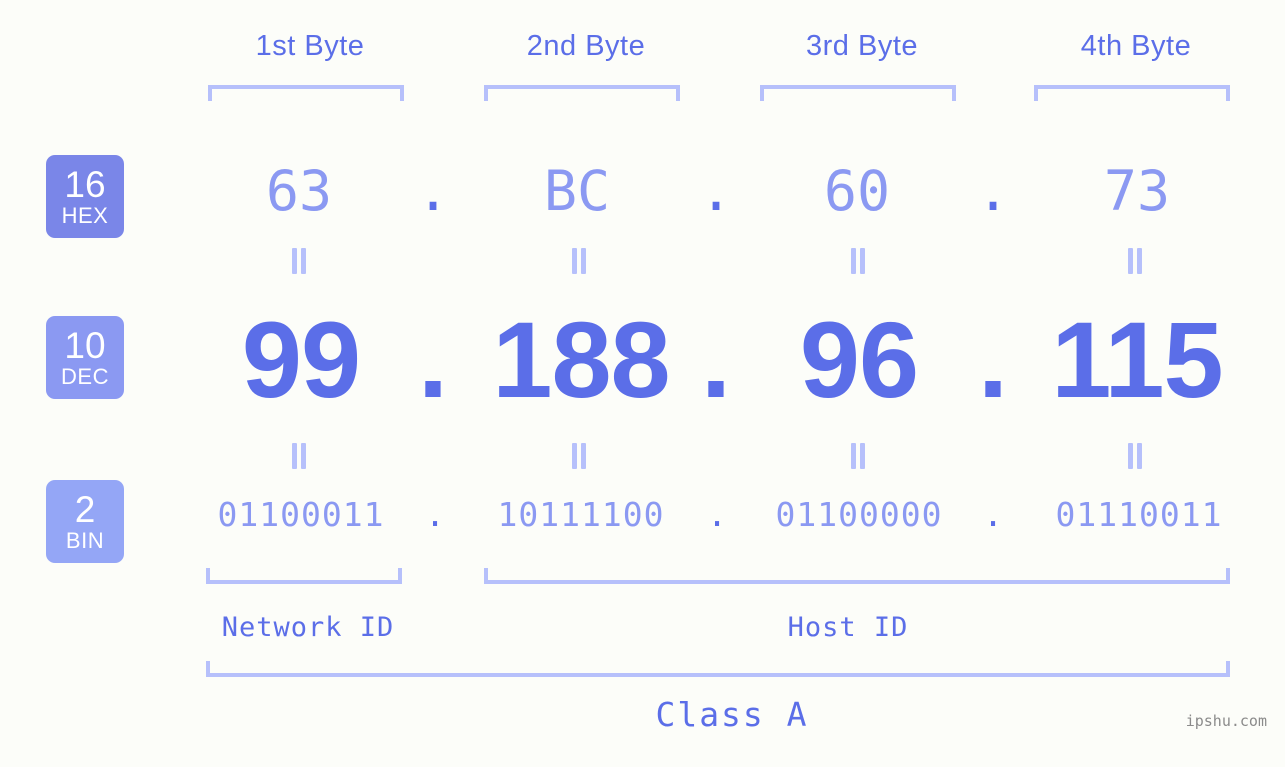 This screenshot has height=767, width=1285. What do you see at coordinates (718, 669) in the screenshot?
I see `class-bracket` at bounding box center [718, 669].